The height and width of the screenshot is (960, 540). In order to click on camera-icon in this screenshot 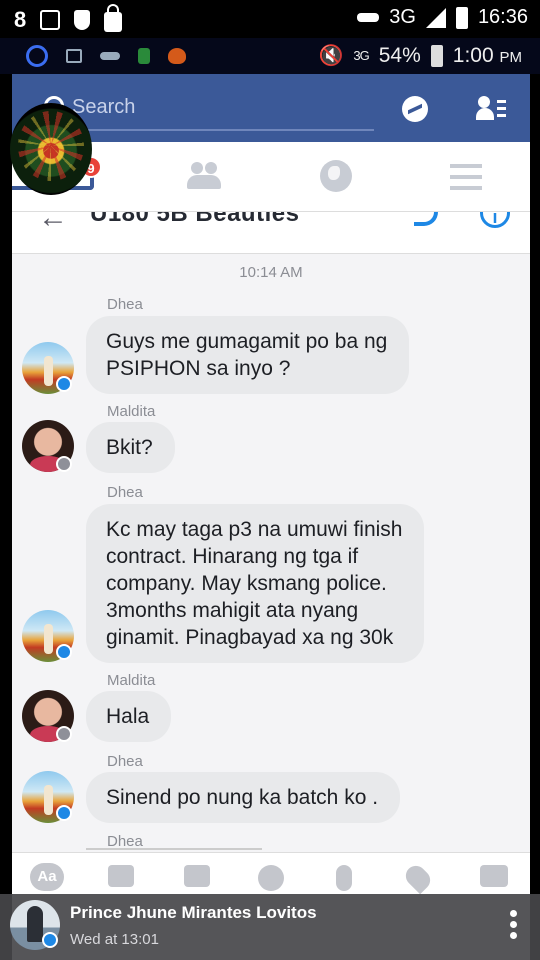, I will do `click(121, 876)`.